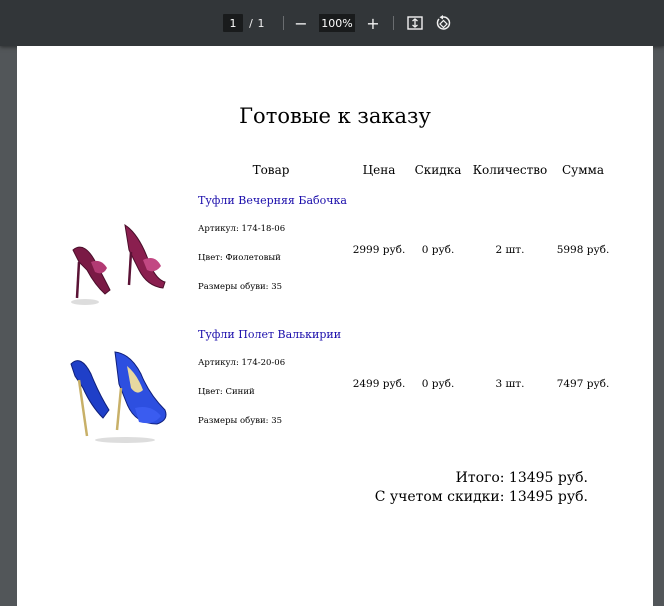  Describe the element at coordinates (481, 497) in the screenshot. I see `order-total-with-discount: С учетом скидки: 13495 руб.` at that location.